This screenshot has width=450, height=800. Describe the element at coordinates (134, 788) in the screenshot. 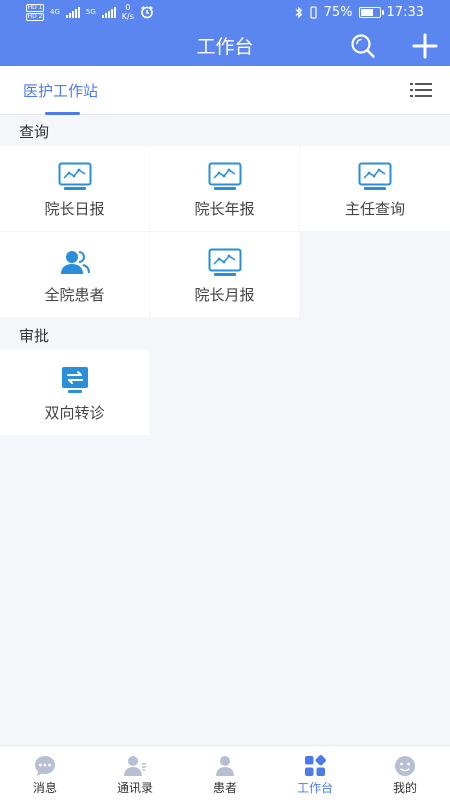

I see `nav-label: 通讯录` at that location.